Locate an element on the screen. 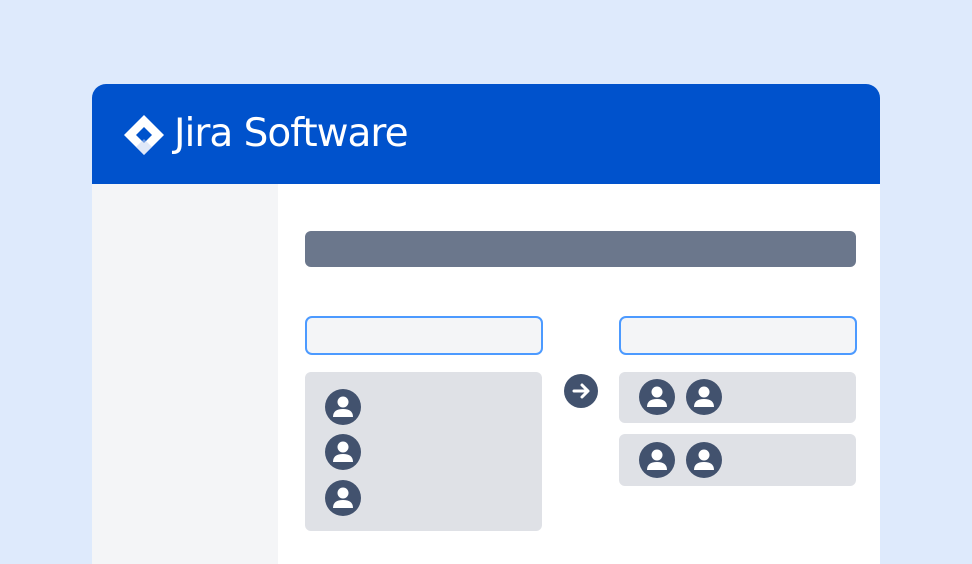 The width and height of the screenshot is (972, 564). jira-logo-icon is located at coordinates (144, 135).